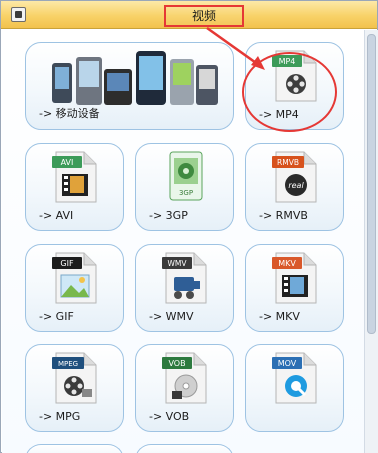  What do you see at coordinates (283, 215) in the screenshot?
I see `tile-label: -> RMVB` at bounding box center [283, 215].